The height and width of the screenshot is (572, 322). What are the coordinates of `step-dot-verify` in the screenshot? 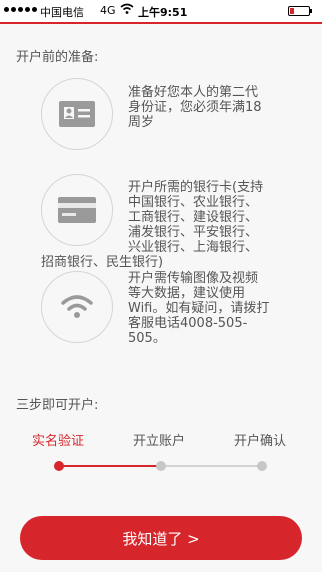 It's located at (59, 466).